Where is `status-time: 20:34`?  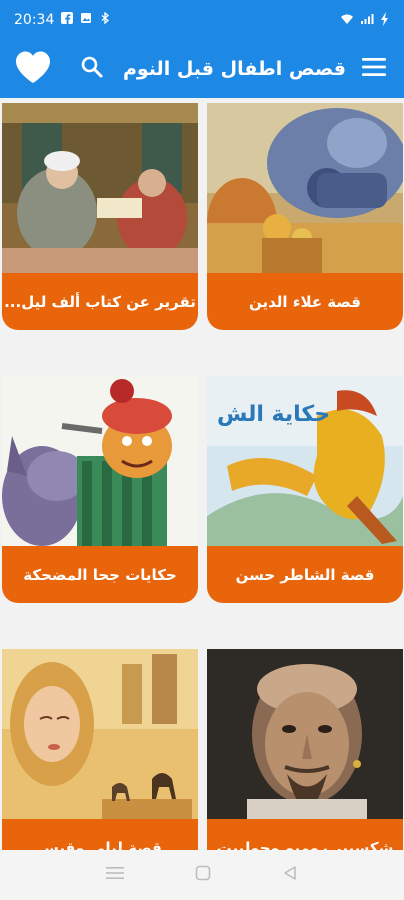
status-time: 20:34 is located at coordinates (34, 20).